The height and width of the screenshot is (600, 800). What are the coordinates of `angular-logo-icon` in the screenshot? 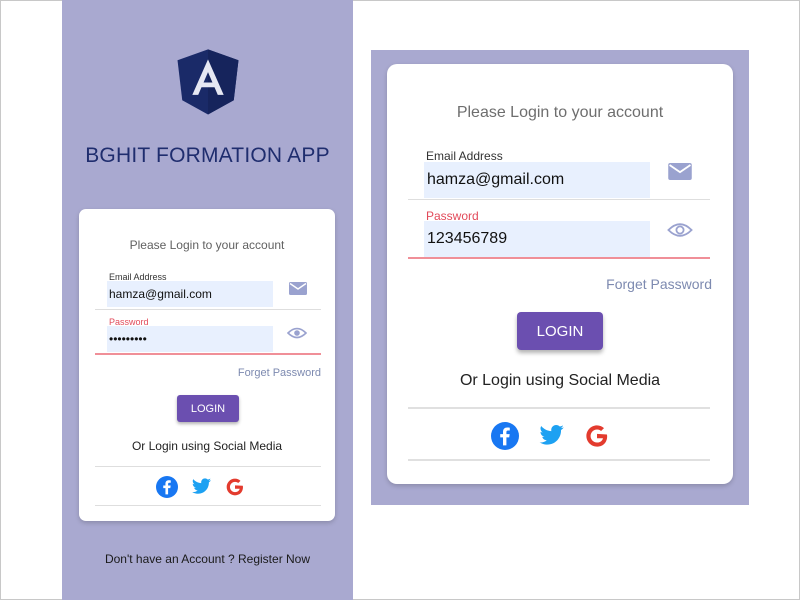 It's located at (208, 81).